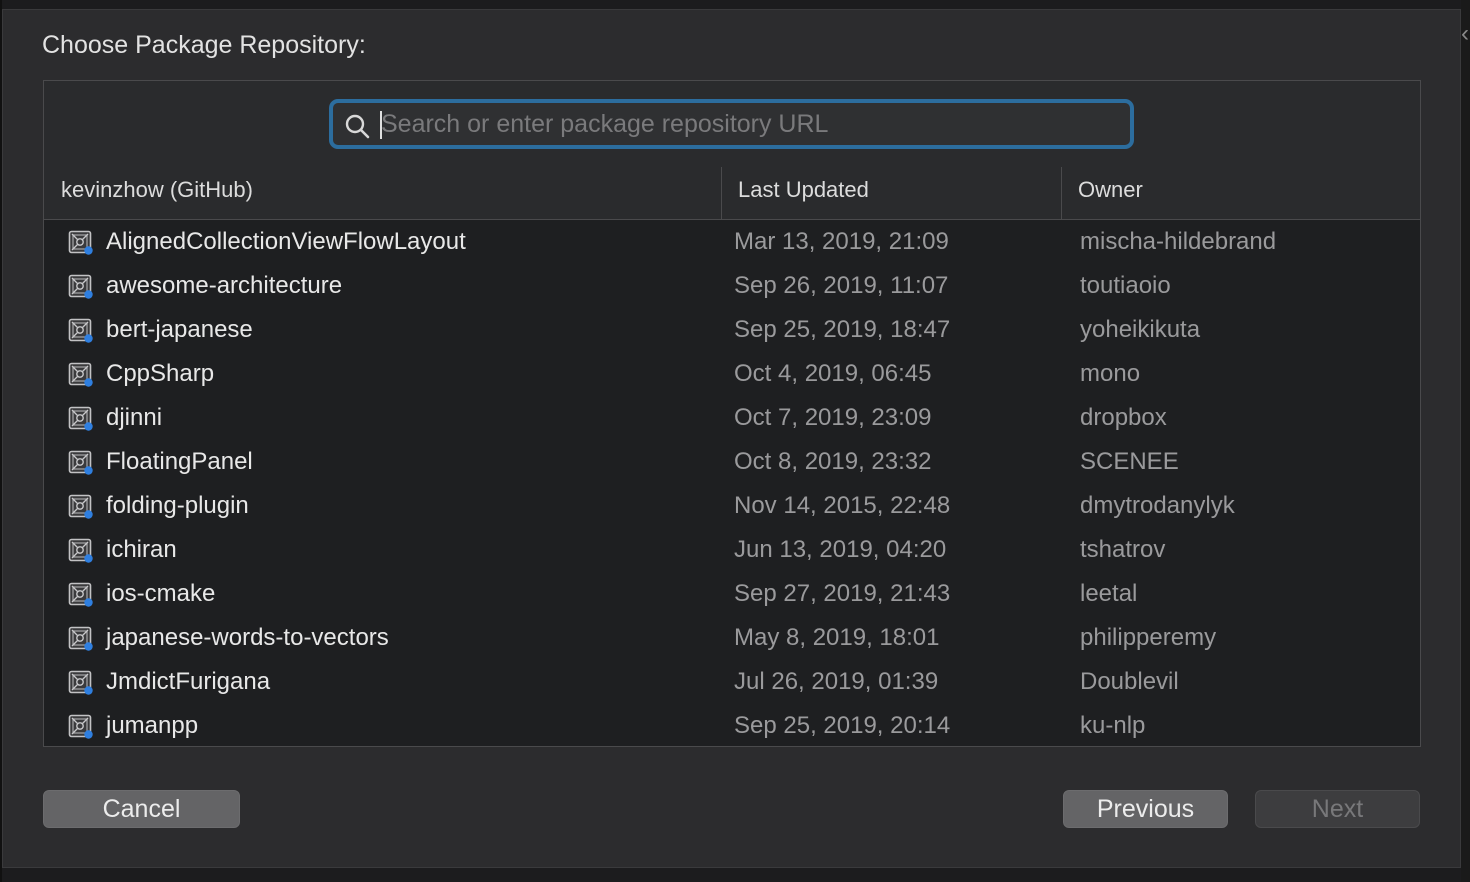 The height and width of the screenshot is (882, 1470). I want to click on previous-button: Previous, so click(1145, 809).